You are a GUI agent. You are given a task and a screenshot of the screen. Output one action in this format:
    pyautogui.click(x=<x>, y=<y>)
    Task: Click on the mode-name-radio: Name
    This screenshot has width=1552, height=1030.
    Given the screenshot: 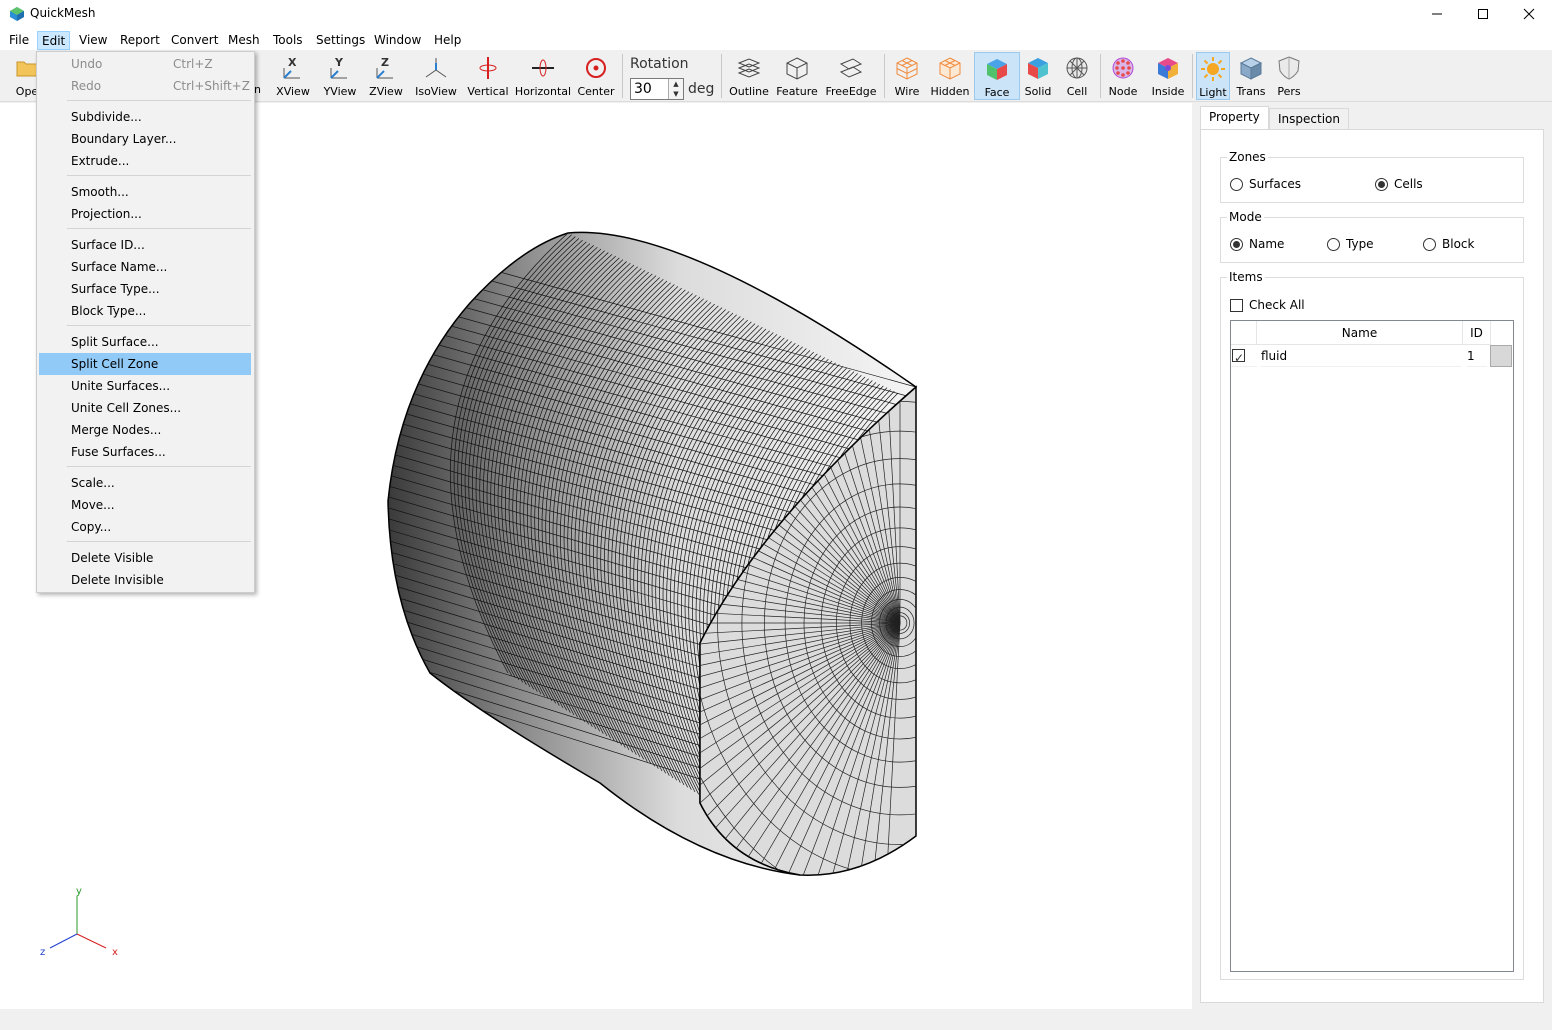 What is the action you would take?
    pyautogui.click(x=1257, y=244)
    